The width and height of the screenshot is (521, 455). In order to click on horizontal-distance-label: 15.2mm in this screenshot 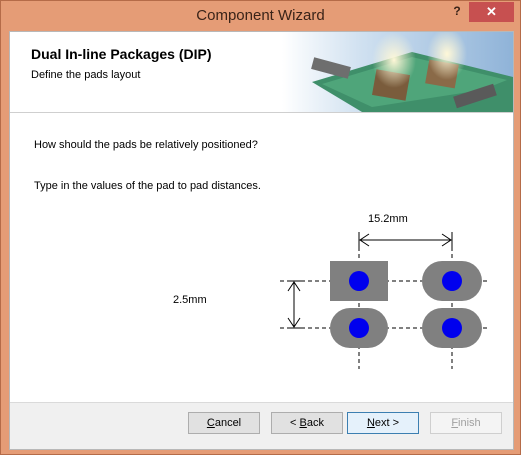, I will do `click(388, 219)`.